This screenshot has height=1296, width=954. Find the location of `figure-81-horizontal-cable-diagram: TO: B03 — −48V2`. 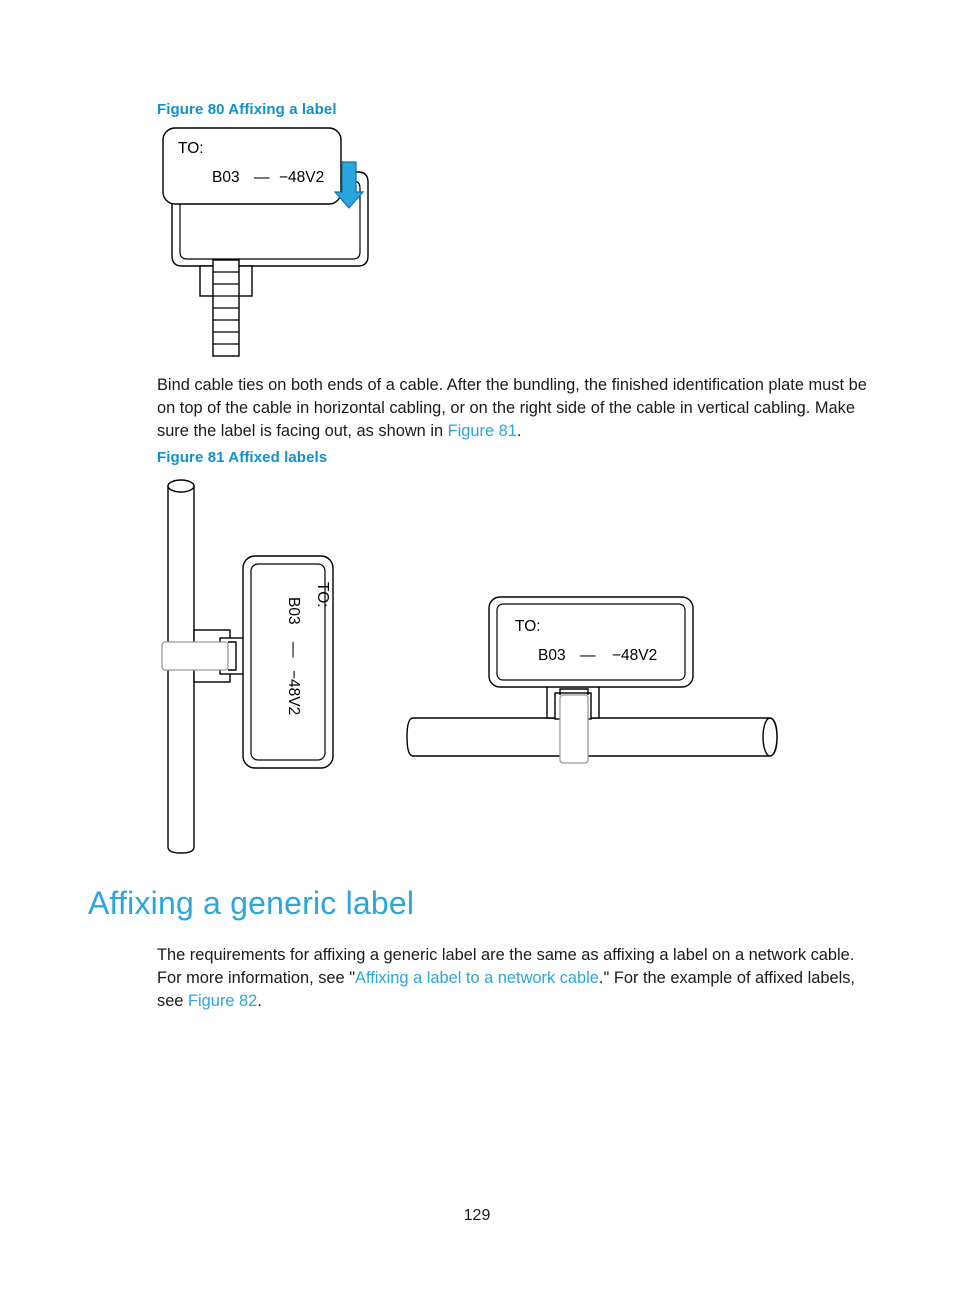

figure-81-horizontal-cable-diagram: TO: B03 — −48V2 is located at coordinates (600, 682).